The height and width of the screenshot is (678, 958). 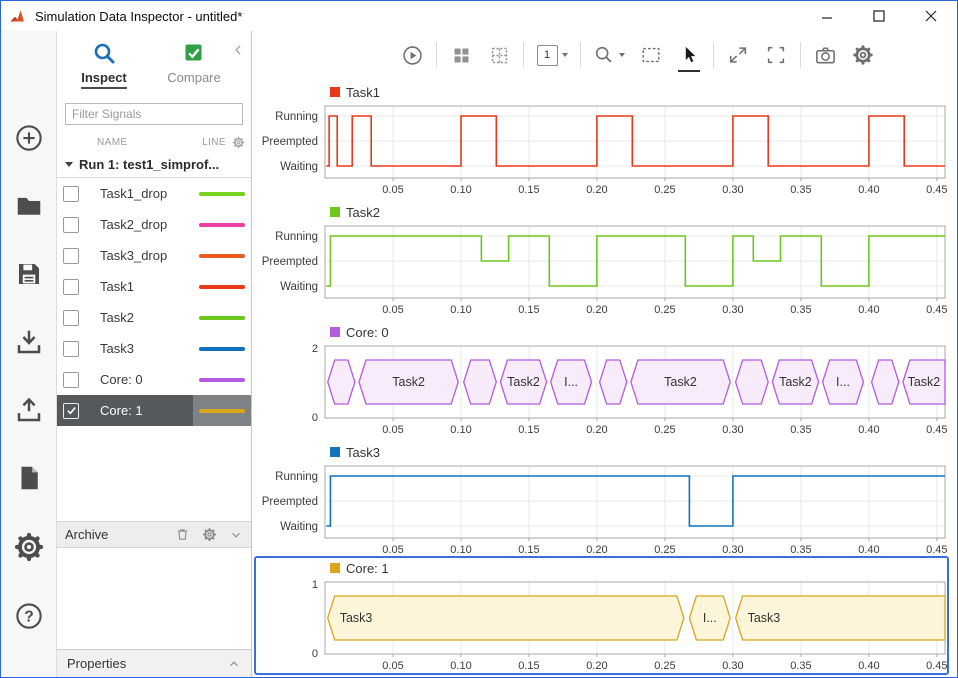 What do you see at coordinates (154, 286) in the screenshot?
I see `signal-row-task1: Task1` at bounding box center [154, 286].